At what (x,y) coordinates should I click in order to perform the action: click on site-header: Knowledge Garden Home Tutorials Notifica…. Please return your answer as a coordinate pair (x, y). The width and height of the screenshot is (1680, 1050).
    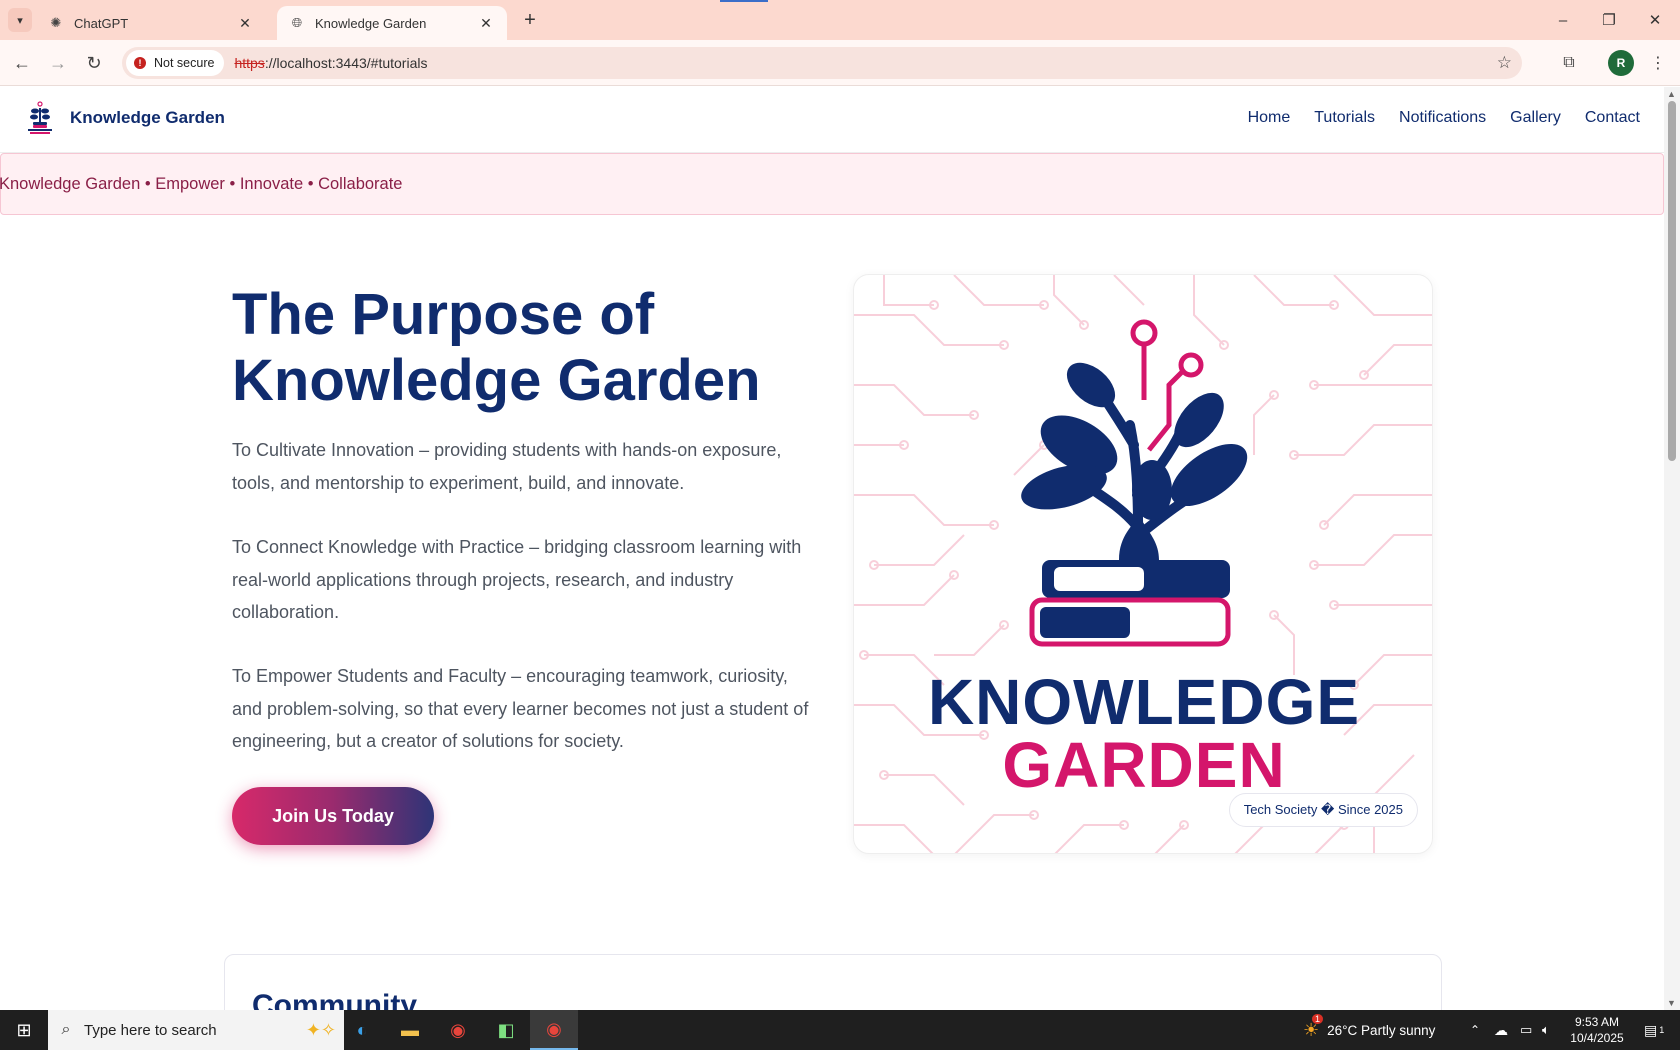
    Looking at the image, I should click on (832, 120).